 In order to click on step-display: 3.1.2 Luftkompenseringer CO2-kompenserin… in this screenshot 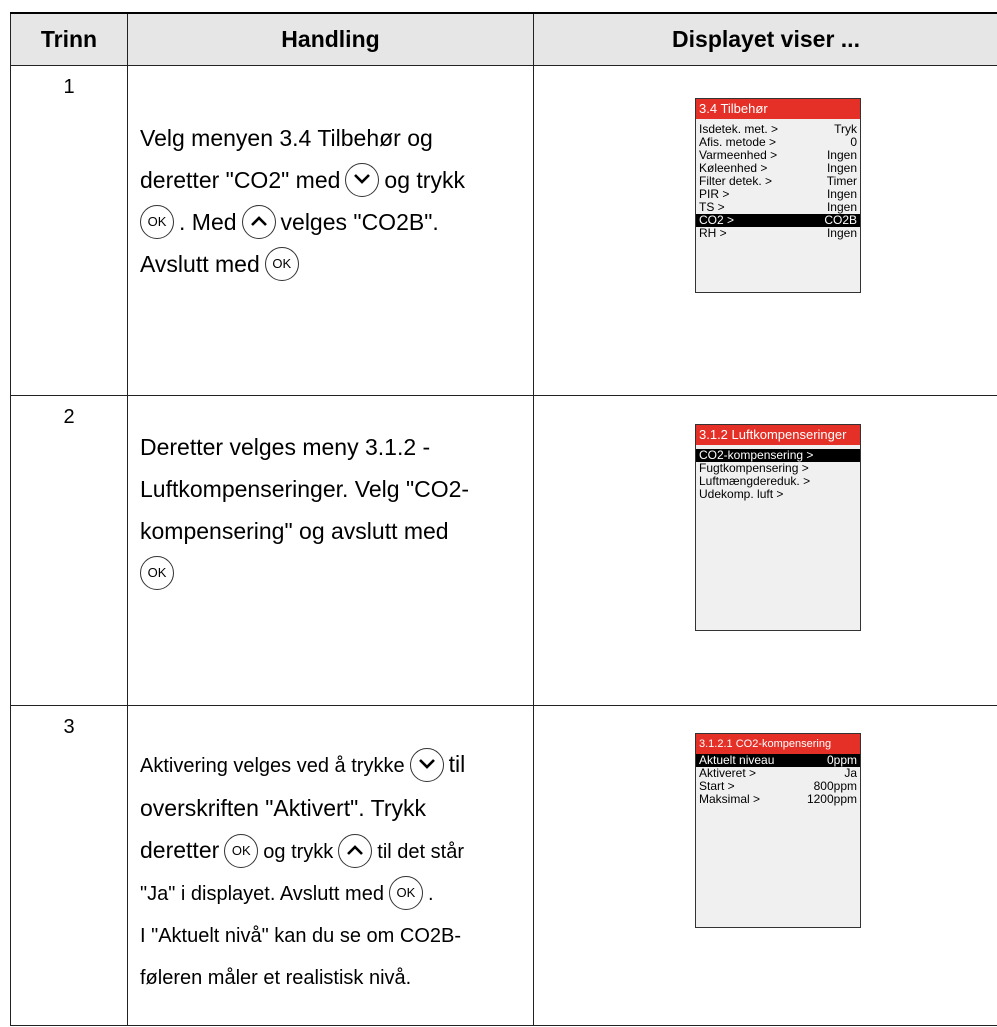, I will do `click(765, 550)`.